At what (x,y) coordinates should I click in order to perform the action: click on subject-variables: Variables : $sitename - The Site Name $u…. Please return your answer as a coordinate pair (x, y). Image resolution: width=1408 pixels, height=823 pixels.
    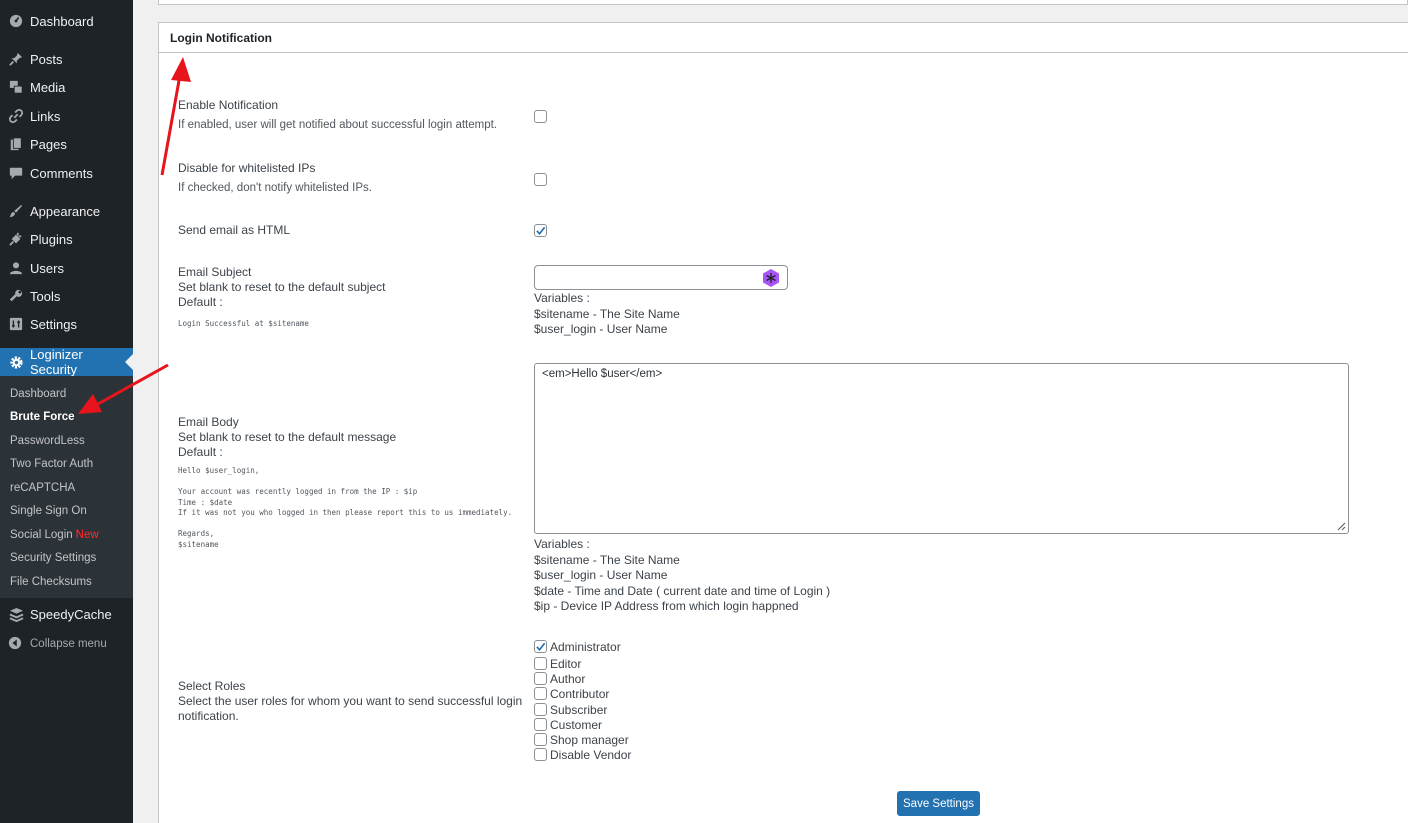
    Looking at the image, I should click on (607, 314).